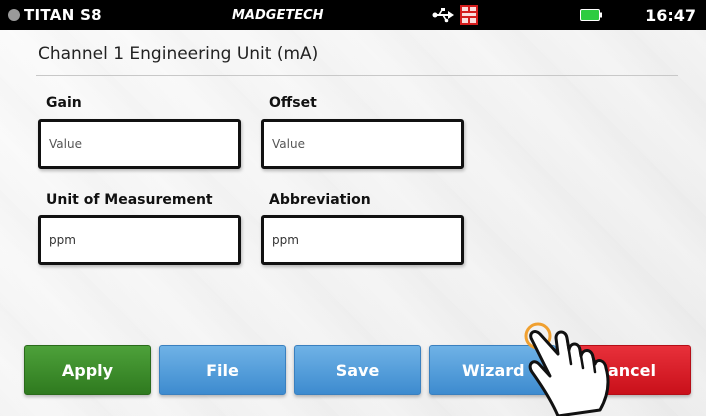  I want to click on gain-label: Gain, so click(64, 103).